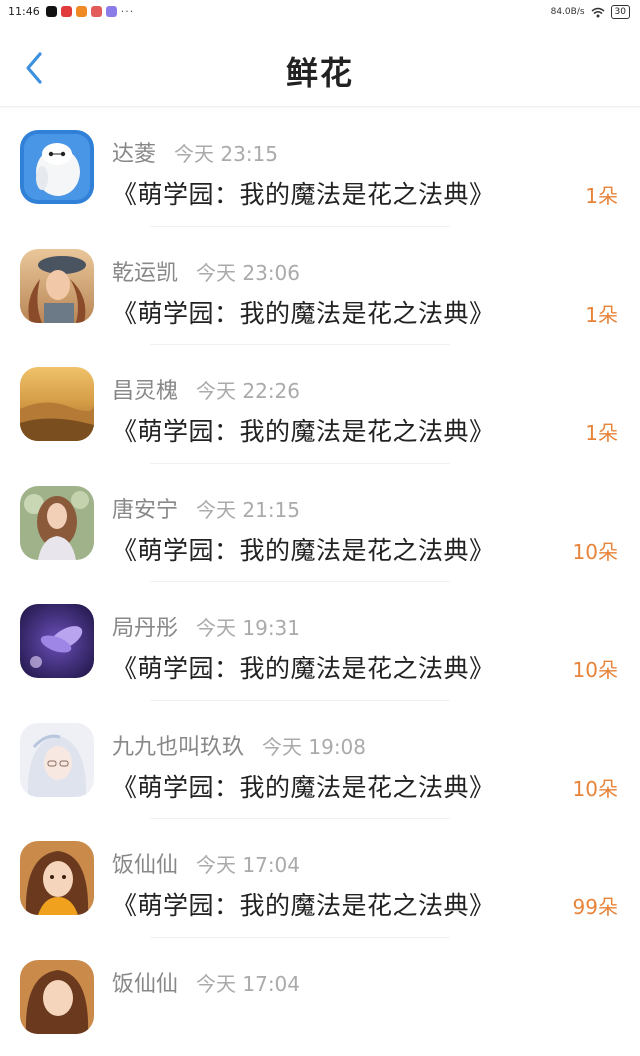 This screenshot has height=1056, width=640. What do you see at coordinates (320, 71) in the screenshot?
I see `page-title: 鲜花` at bounding box center [320, 71].